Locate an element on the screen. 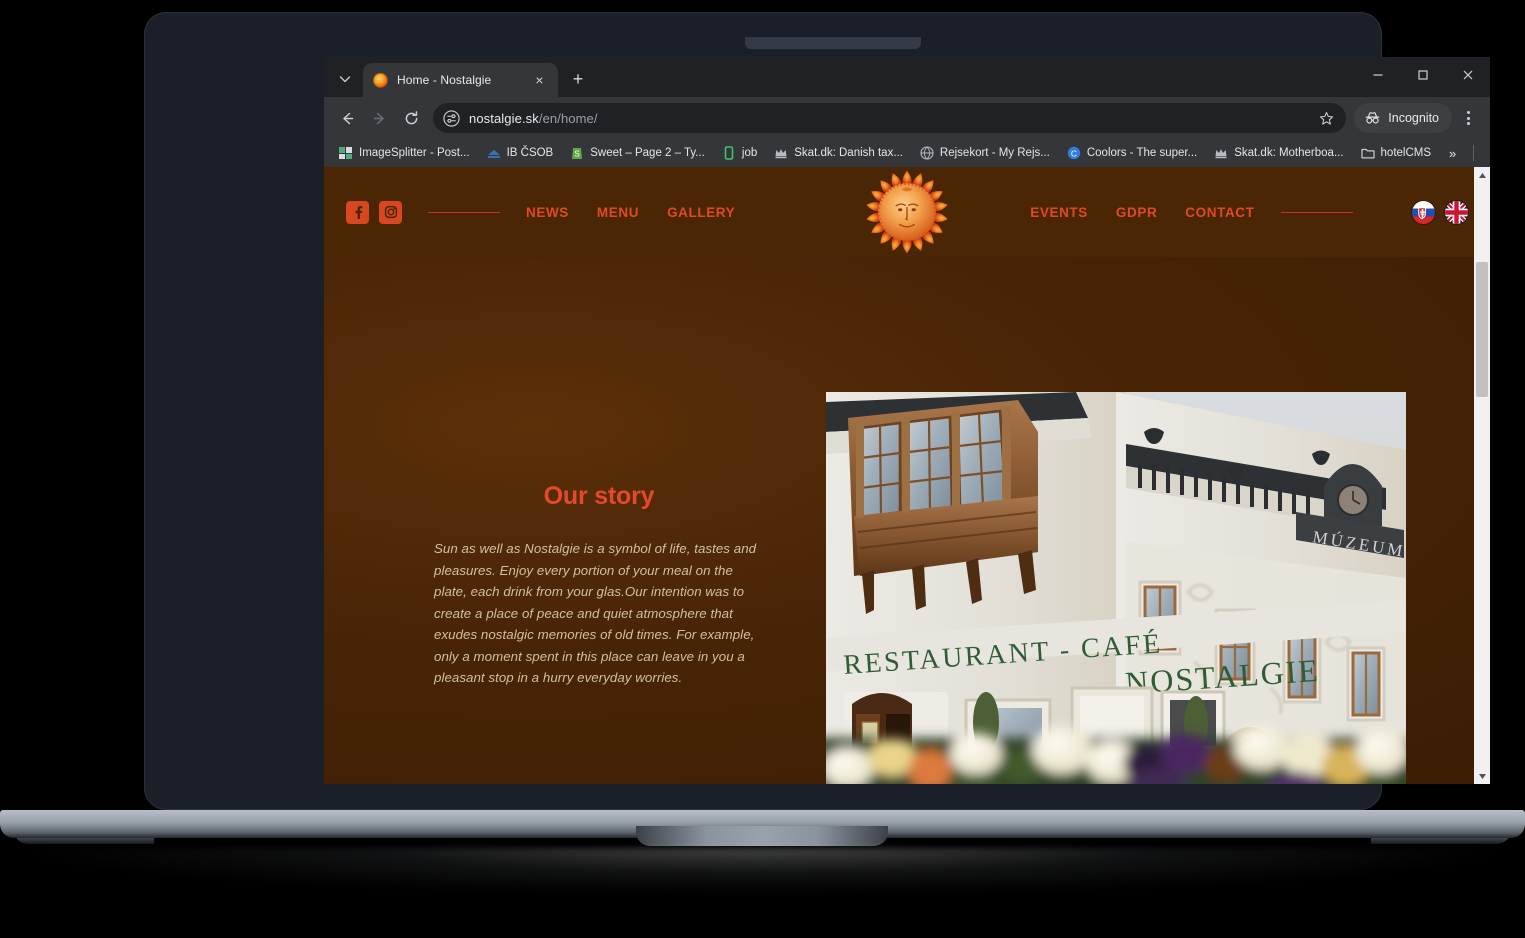 The height and width of the screenshot is (938, 1525). slovak-flag-icon is located at coordinates (1423, 212).